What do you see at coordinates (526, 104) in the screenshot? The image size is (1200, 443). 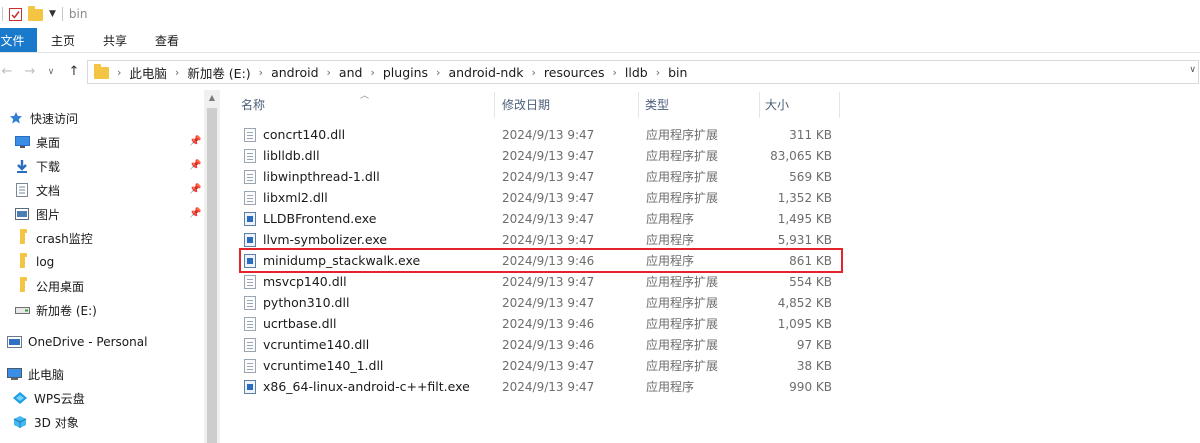 I see `column-header-date: 修改日期` at bounding box center [526, 104].